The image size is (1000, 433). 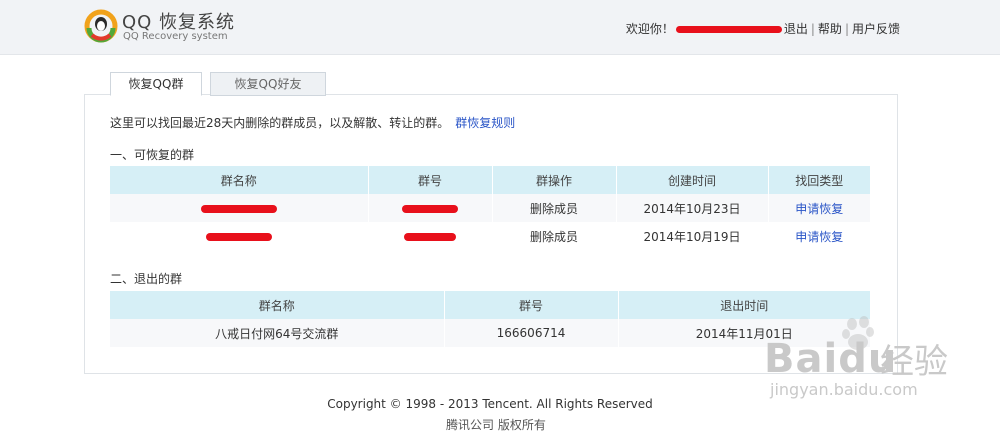 What do you see at coordinates (692, 236) in the screenshot?
I see `created-cell: 2014年10月19日` at bounding box center [692, 236].